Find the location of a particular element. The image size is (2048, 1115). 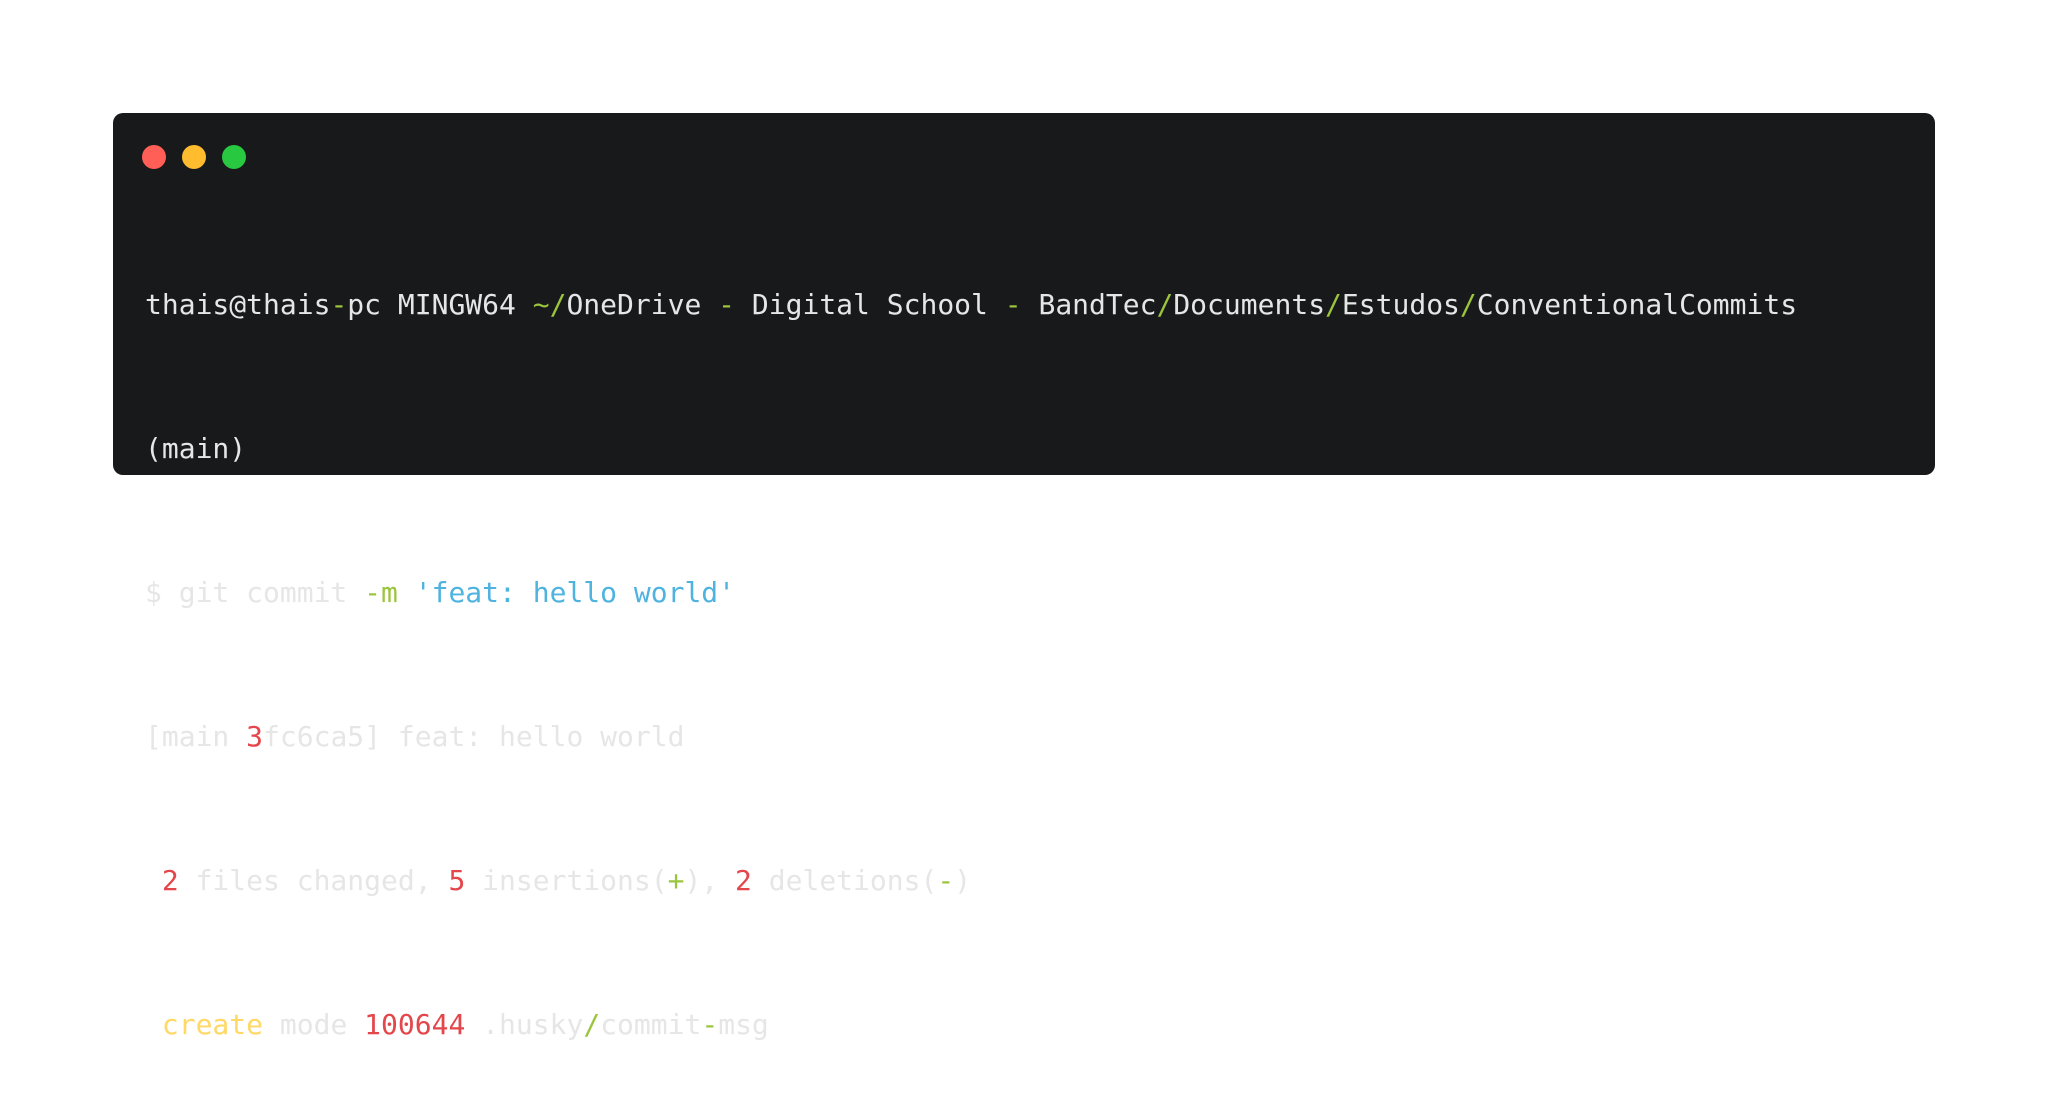

command-line: $ git commit -m 'feat: hello world' is located at coordinates (440, 592).